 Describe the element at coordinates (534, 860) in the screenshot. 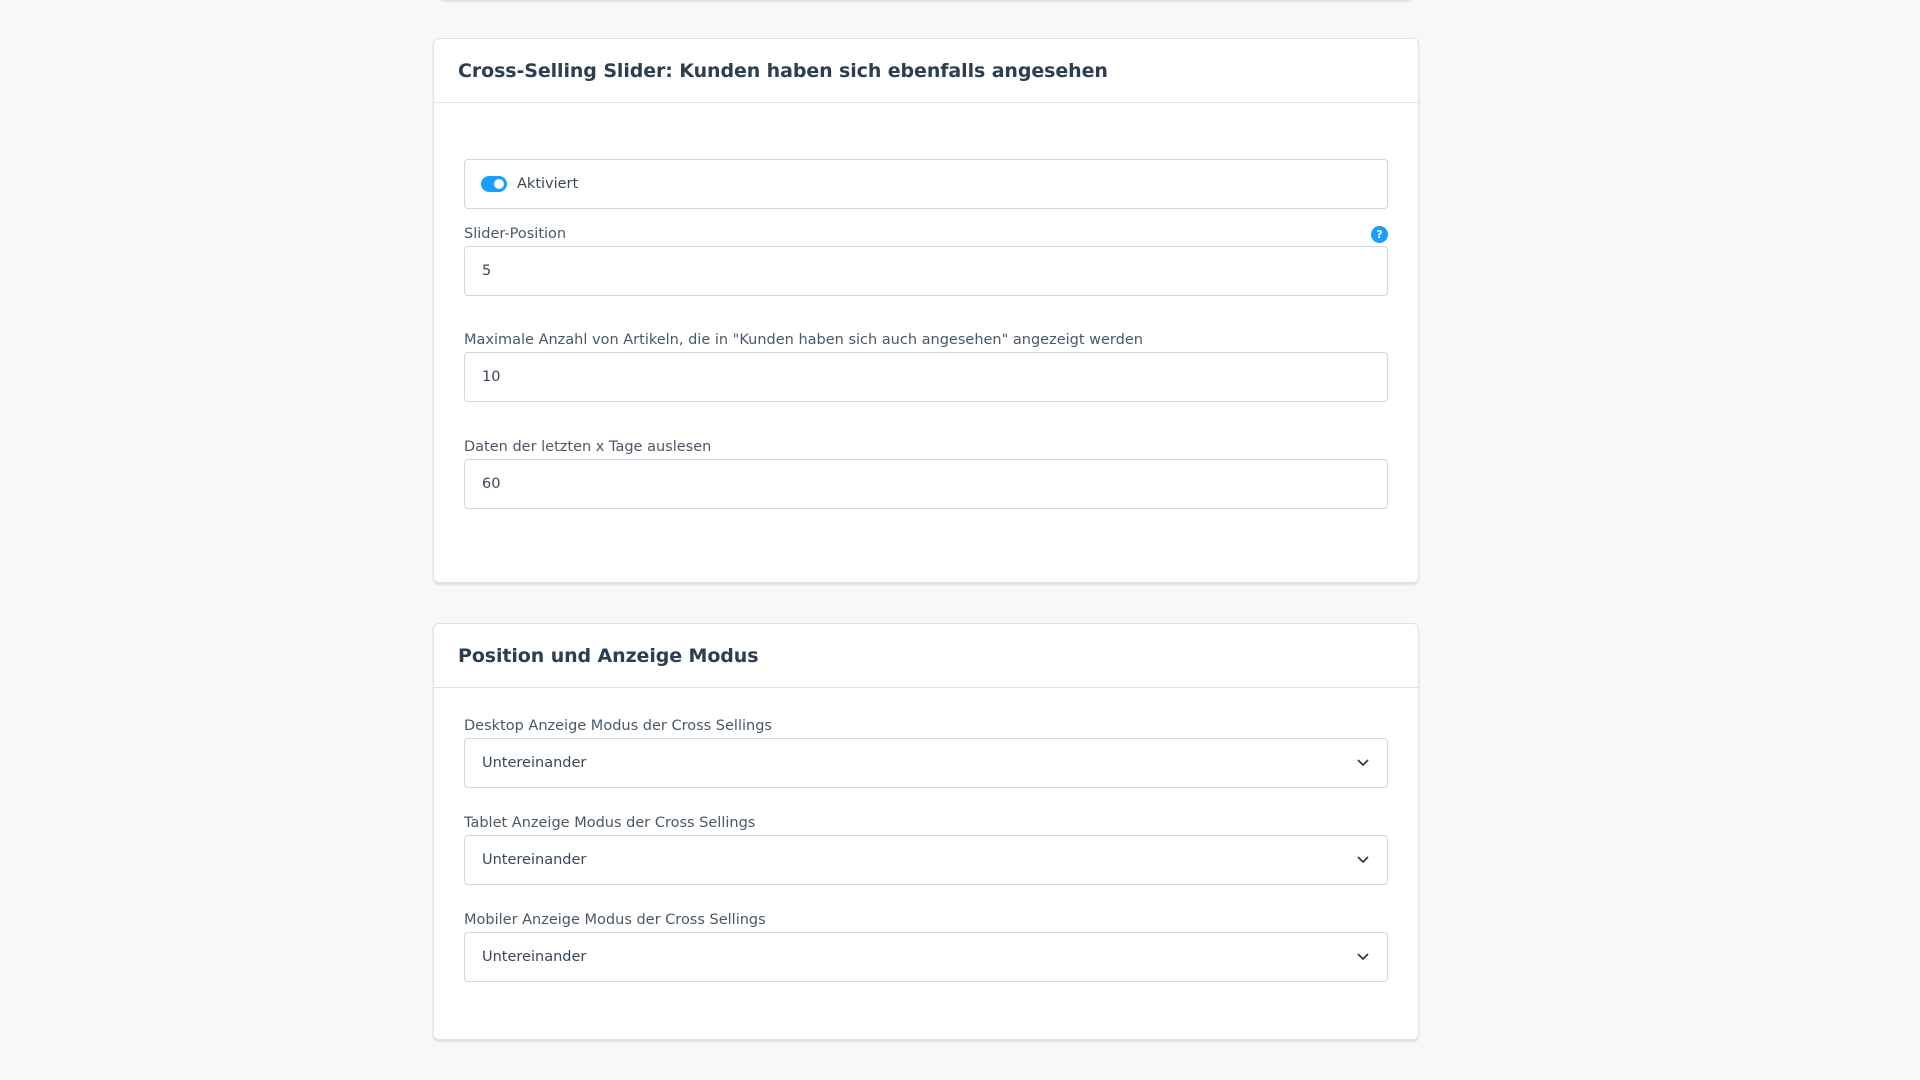

I see `tablet-mode-value: Untereinander` at that location.